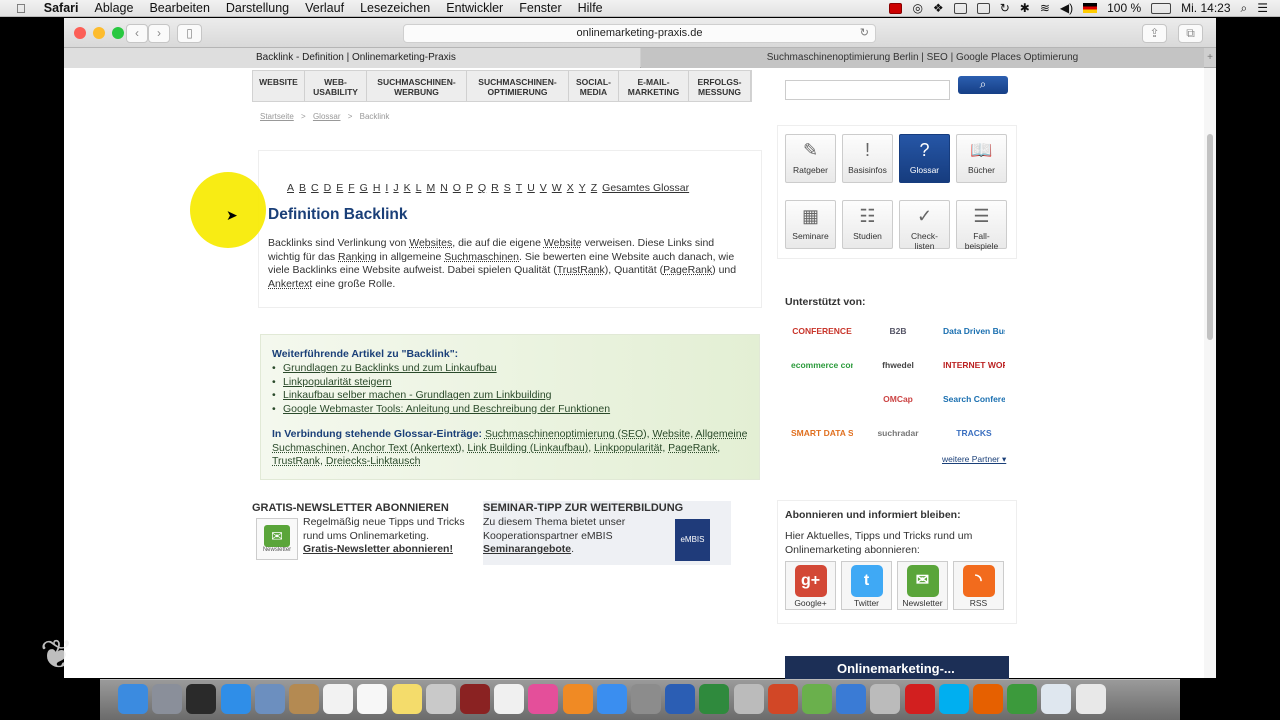 This screenshot has width=1280, height=720. I want to click on spotlight-icon: ⌕, so click(1244, 8).